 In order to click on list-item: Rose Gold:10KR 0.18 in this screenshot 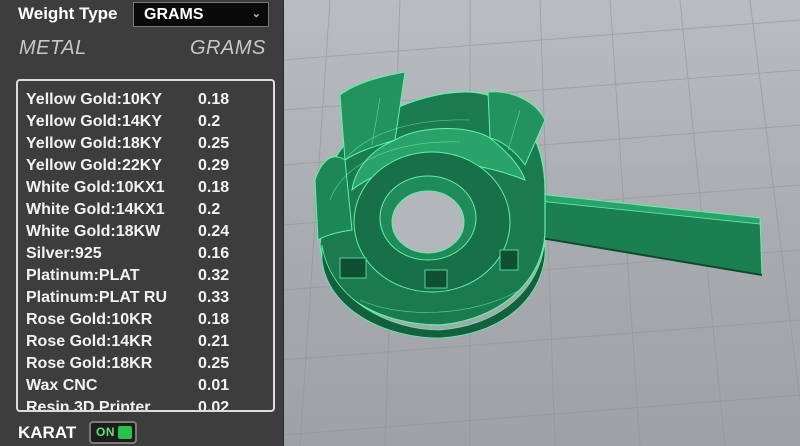, I will do `click(148, 320)`.